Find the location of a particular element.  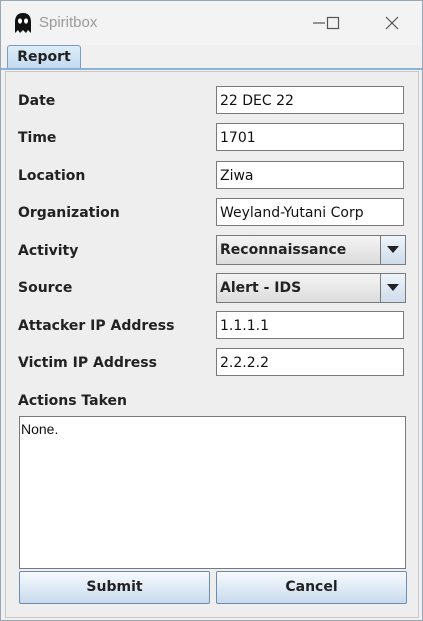

time-label: Time is located at coordinates (37, 138).